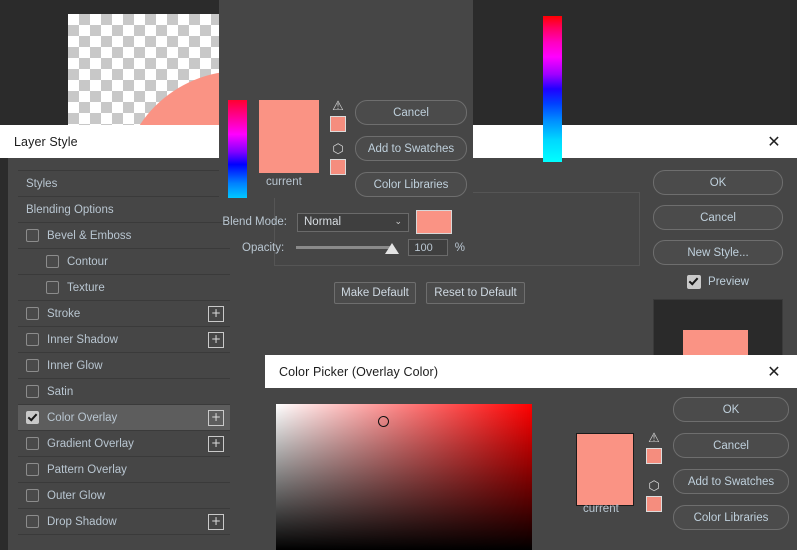  I want to click on layer-style-title: Layer Style, so click(46, 141).